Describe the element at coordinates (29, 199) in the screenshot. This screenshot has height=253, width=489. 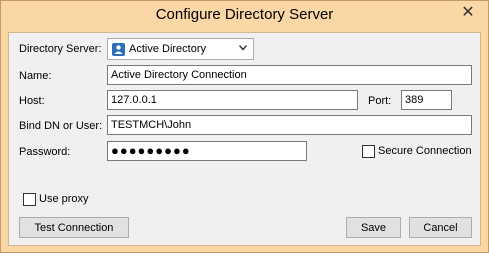
I see `use-proxy-checkbox` at that location.